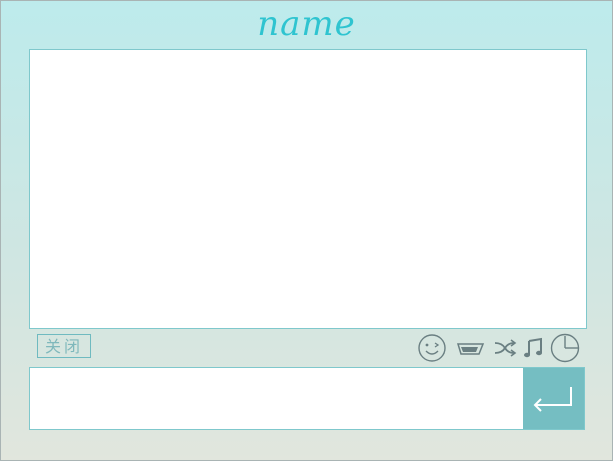  I want to click on window-title: name, so click(306, 24).